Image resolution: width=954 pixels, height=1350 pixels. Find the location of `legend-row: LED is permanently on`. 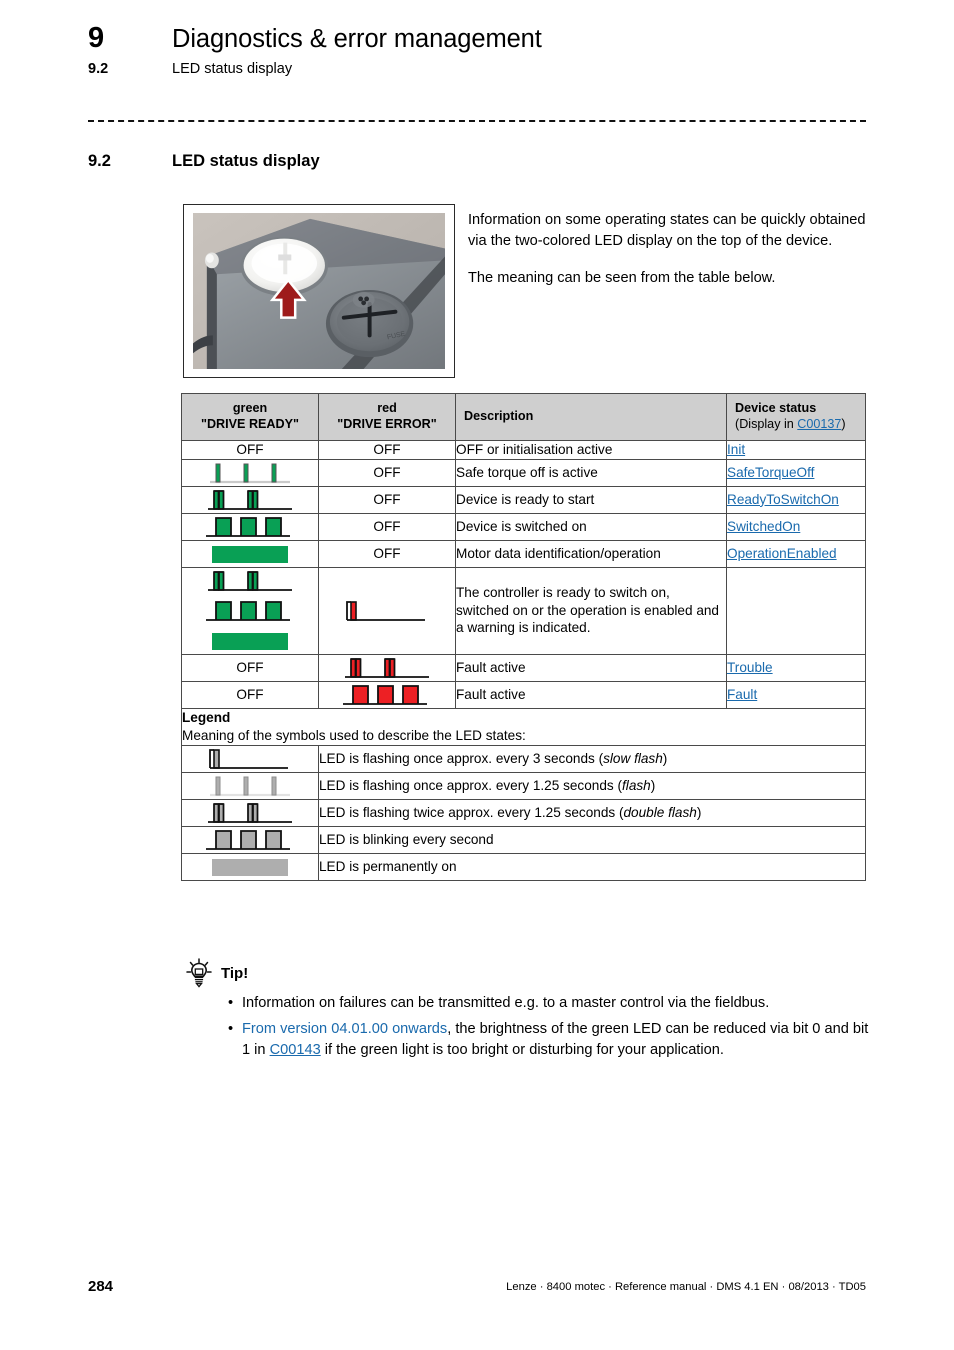

legend-row: LED is permanently on is located at coordinates (523, 866).